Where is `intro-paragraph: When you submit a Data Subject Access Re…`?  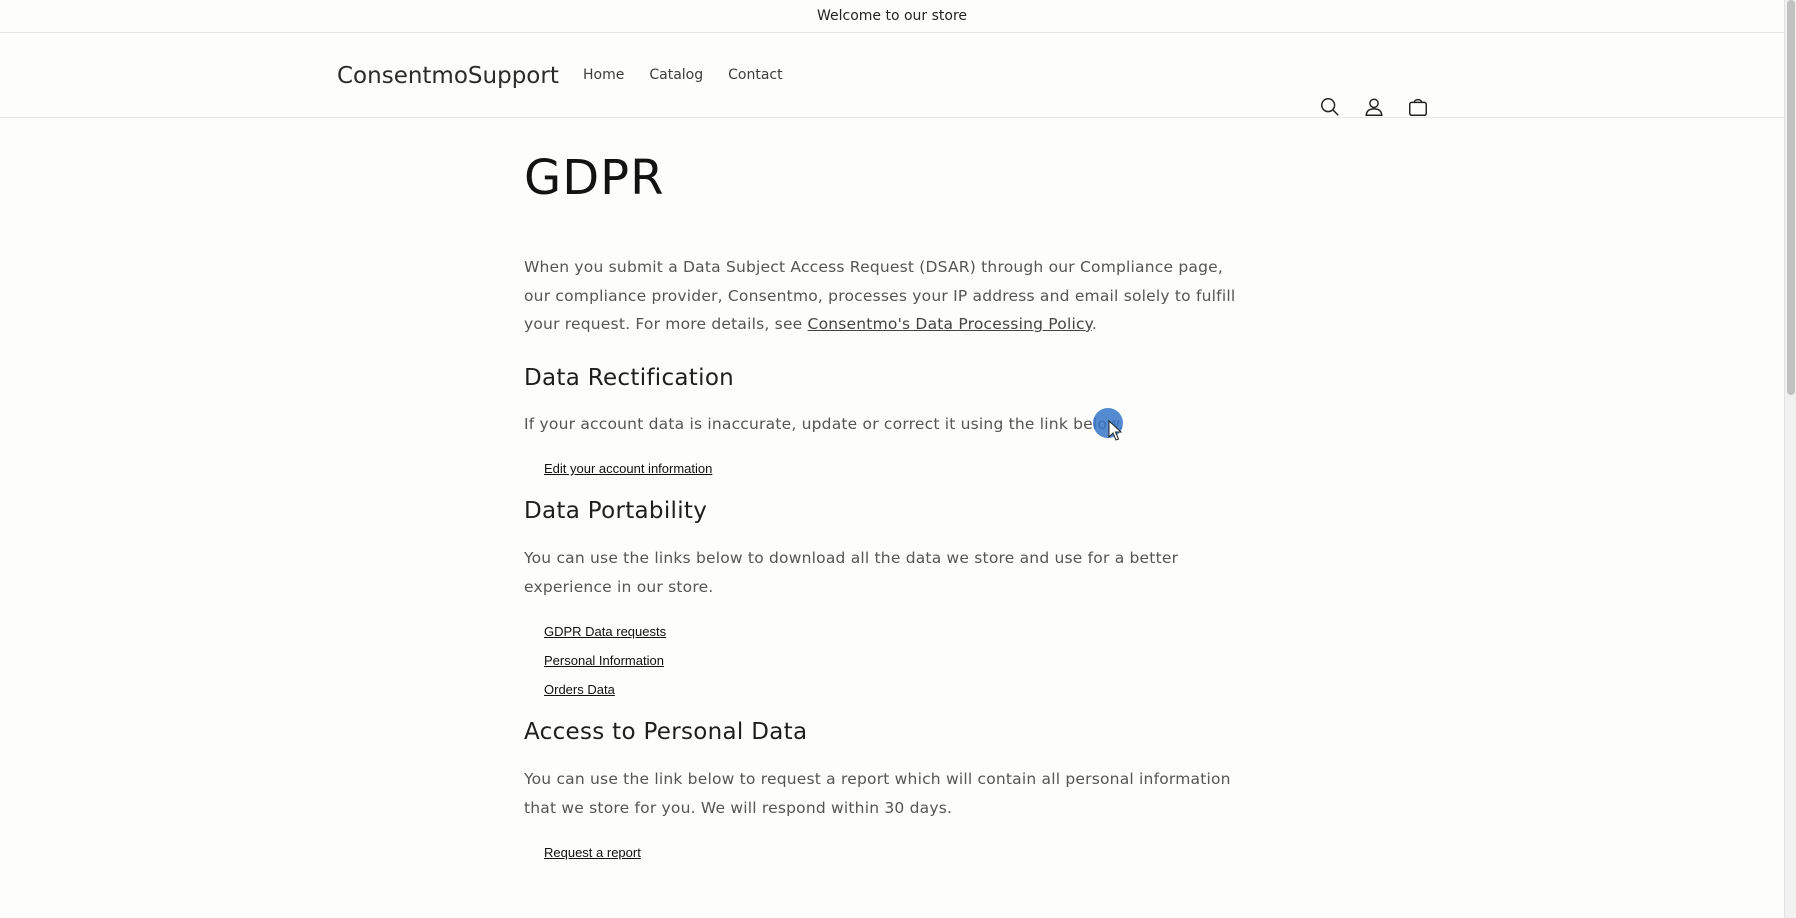 intro-paragraph: When you submit a Data Subject Access Re… is located at coordinates (884, 296).